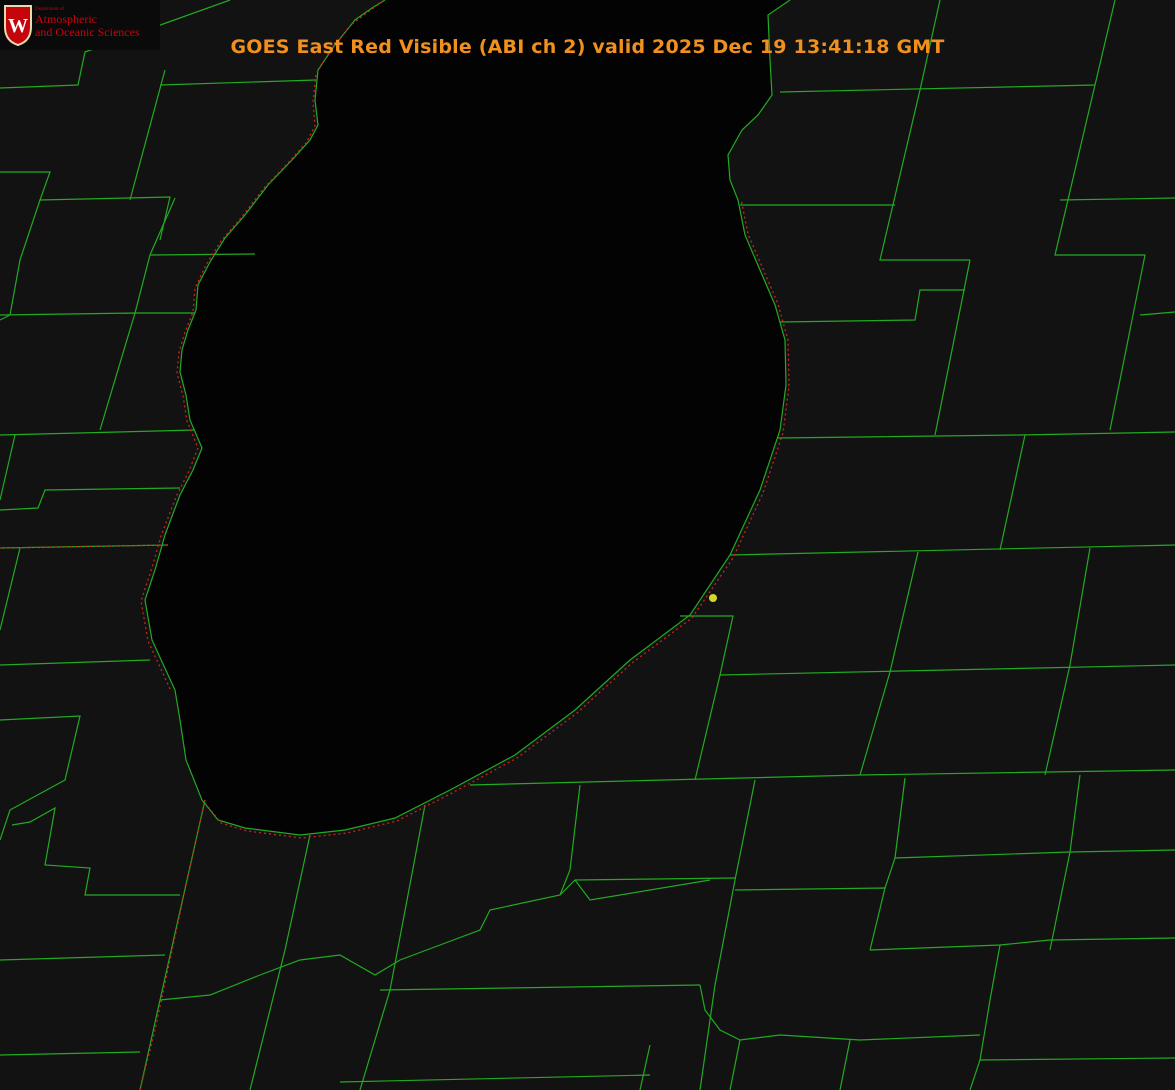 The width and height of the screenshot is (1175, 1090). I want to click on location-marker, so click(713, 598).